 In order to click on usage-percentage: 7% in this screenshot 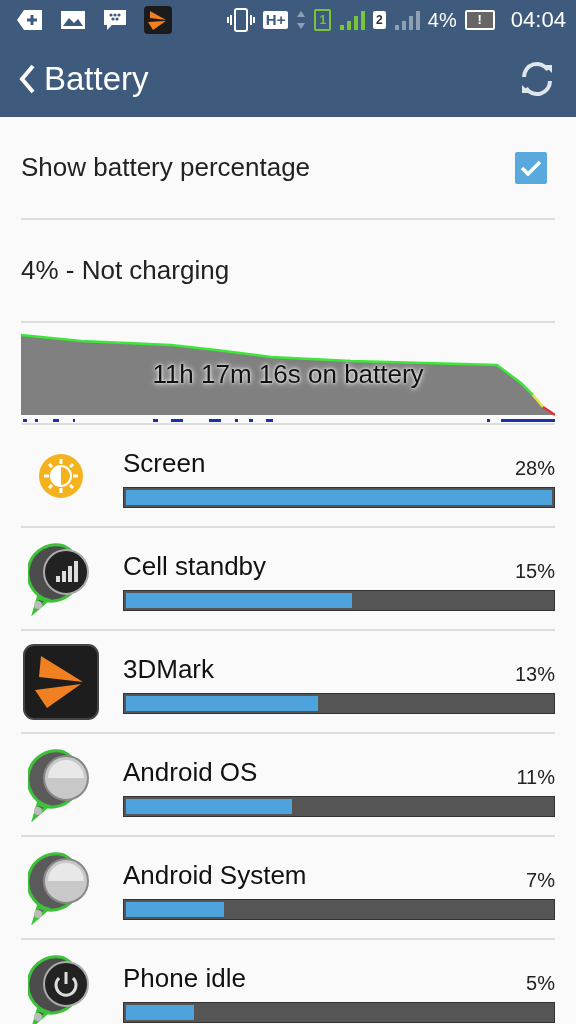, I will do `click(540, 880)`.